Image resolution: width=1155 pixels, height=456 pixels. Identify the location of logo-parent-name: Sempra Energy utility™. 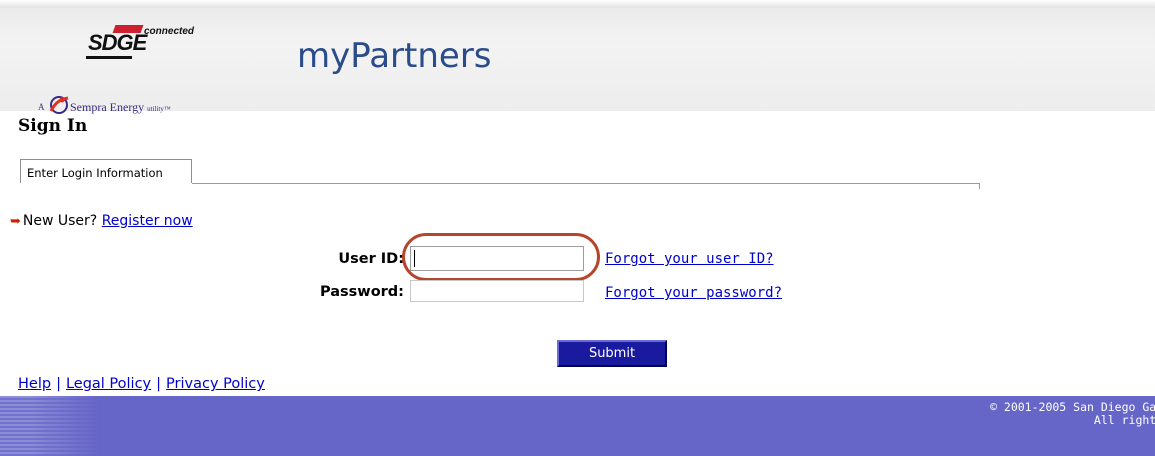
(120, 107).